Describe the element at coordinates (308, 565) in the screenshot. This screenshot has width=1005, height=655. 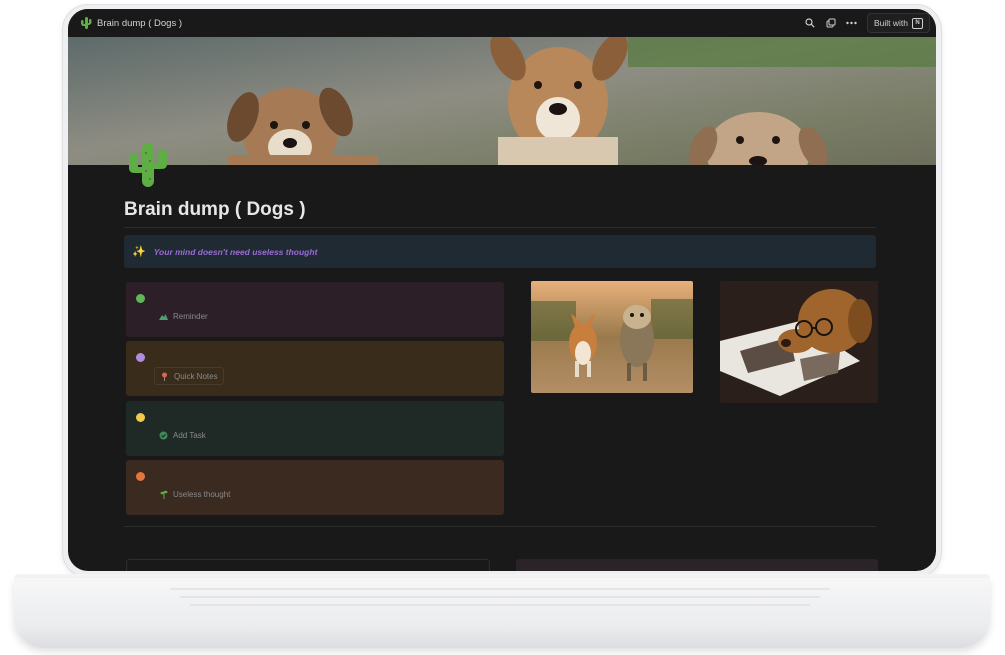
I see `lower-left-block` at that location.